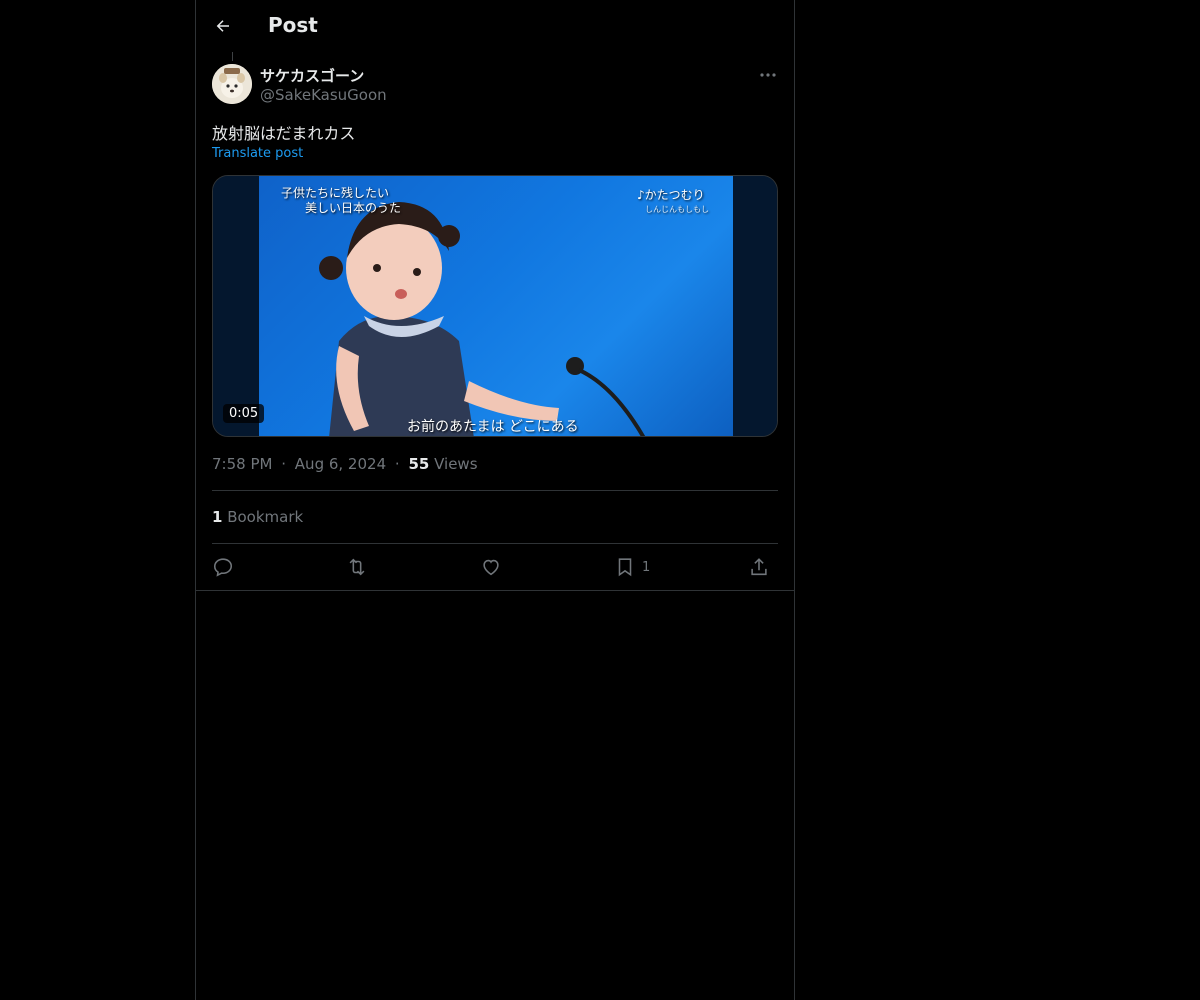 The width and height of the screenshot is (1200, 1000). I want to click on bookmark-button: 1, so click(632, 567).